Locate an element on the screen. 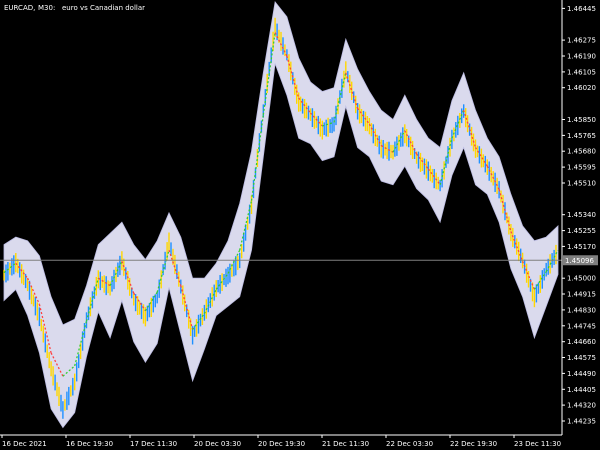 This screenshot has width=600, height=450. x-tick-label: 16 Dec 2021 is located at coordinates (24, 444).